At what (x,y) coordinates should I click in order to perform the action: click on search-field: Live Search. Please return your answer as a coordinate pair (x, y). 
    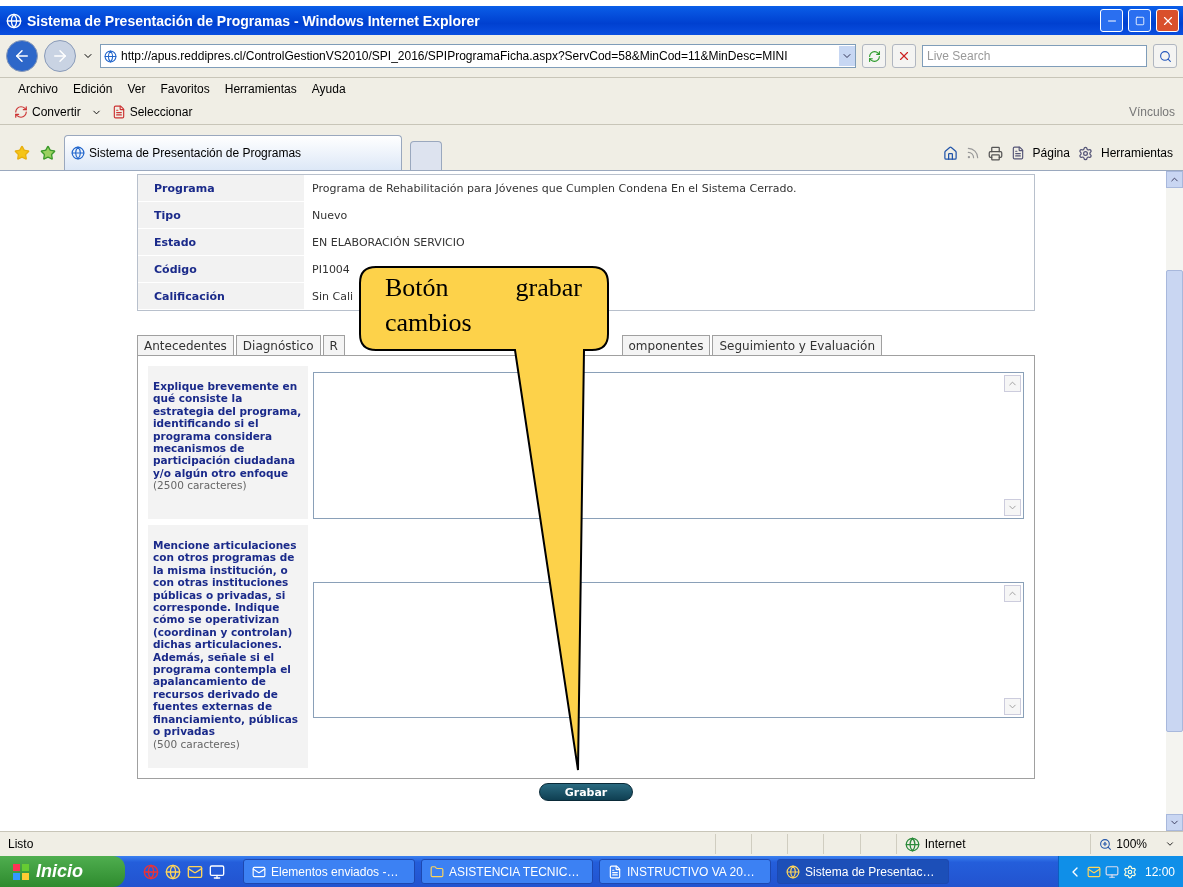
    Looking at the image, I should click on (1034, 56).